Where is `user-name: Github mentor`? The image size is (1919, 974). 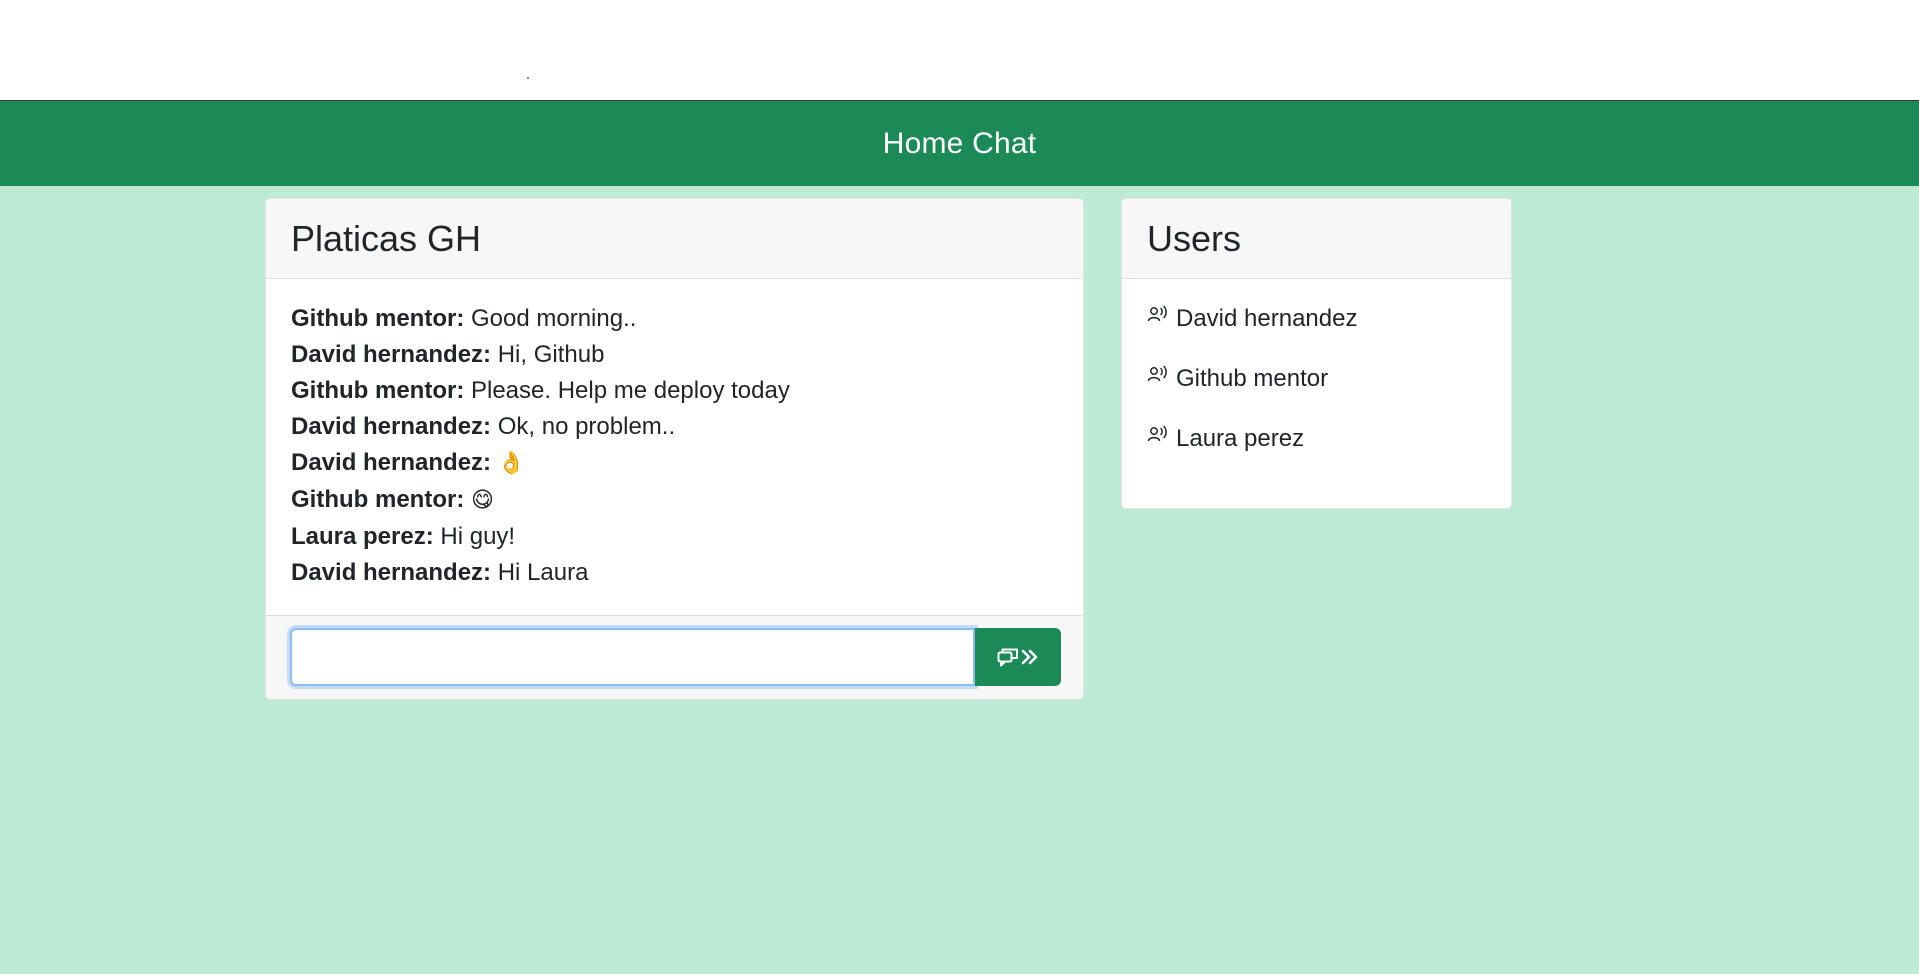 user-name: Github mentor is located at coordinates (1252, 378).